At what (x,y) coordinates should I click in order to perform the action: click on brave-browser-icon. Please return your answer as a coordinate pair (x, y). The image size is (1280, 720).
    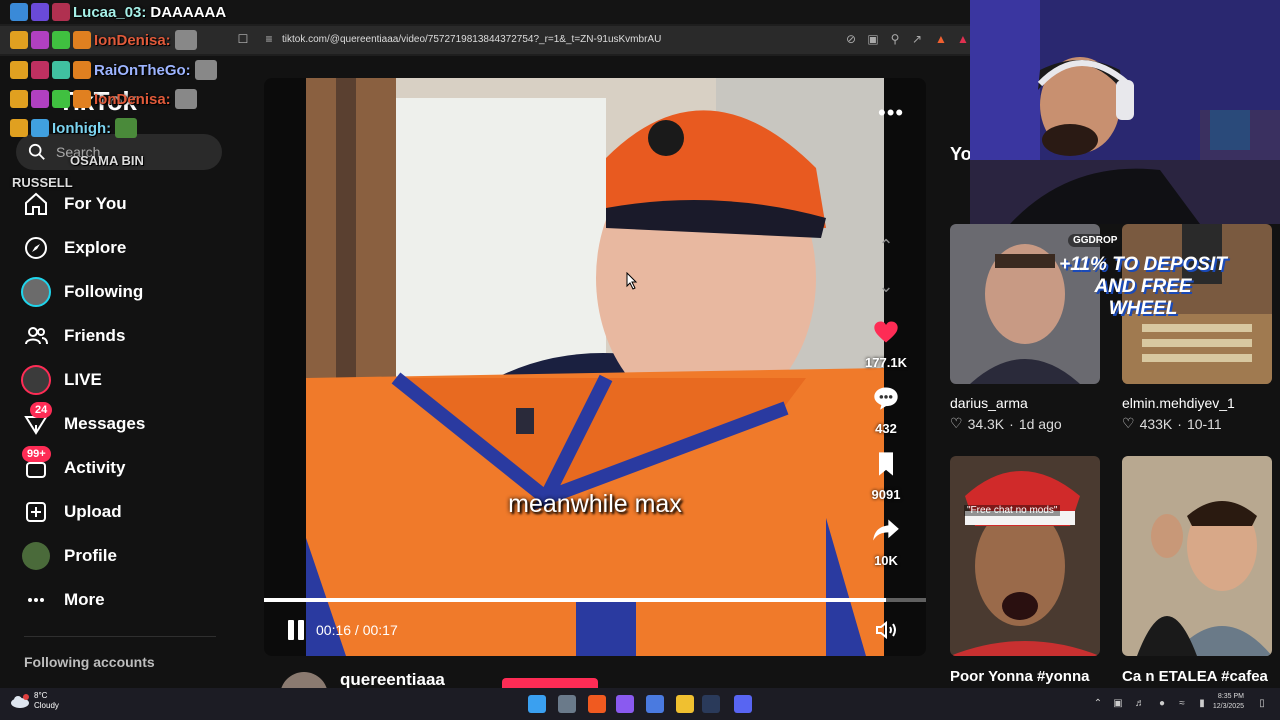
    Looking at the image, I should click on (597, 704).